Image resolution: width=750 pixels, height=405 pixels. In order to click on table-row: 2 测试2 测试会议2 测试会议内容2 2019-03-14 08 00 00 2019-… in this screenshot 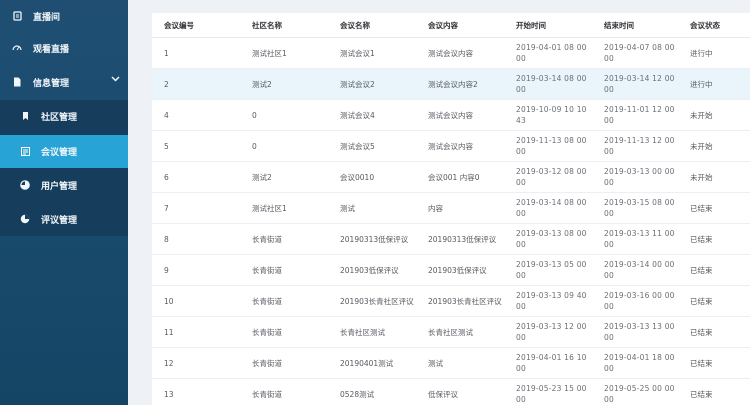, I will do `click(451, 84)`.